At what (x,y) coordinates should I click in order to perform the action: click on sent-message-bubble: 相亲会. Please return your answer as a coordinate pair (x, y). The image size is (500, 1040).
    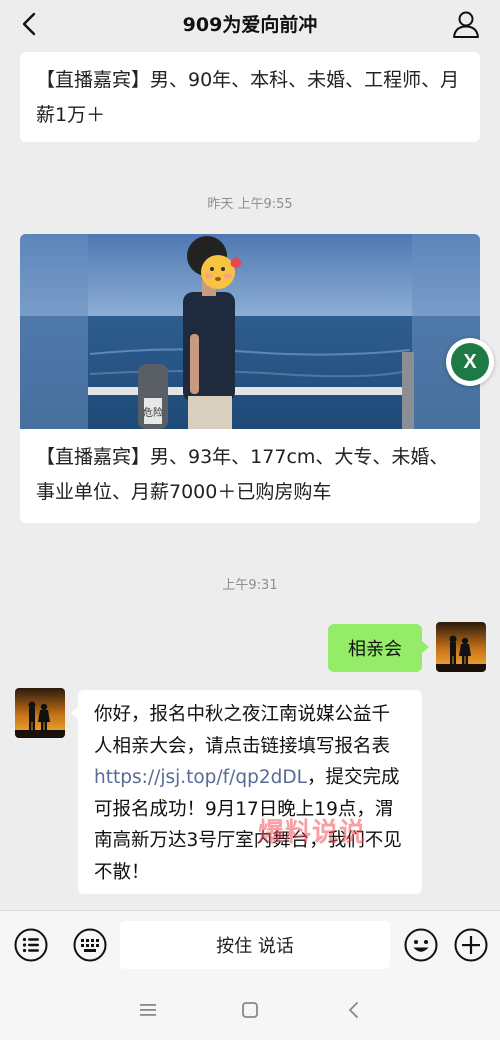
    Looking at the image, I should click on (378, 648).